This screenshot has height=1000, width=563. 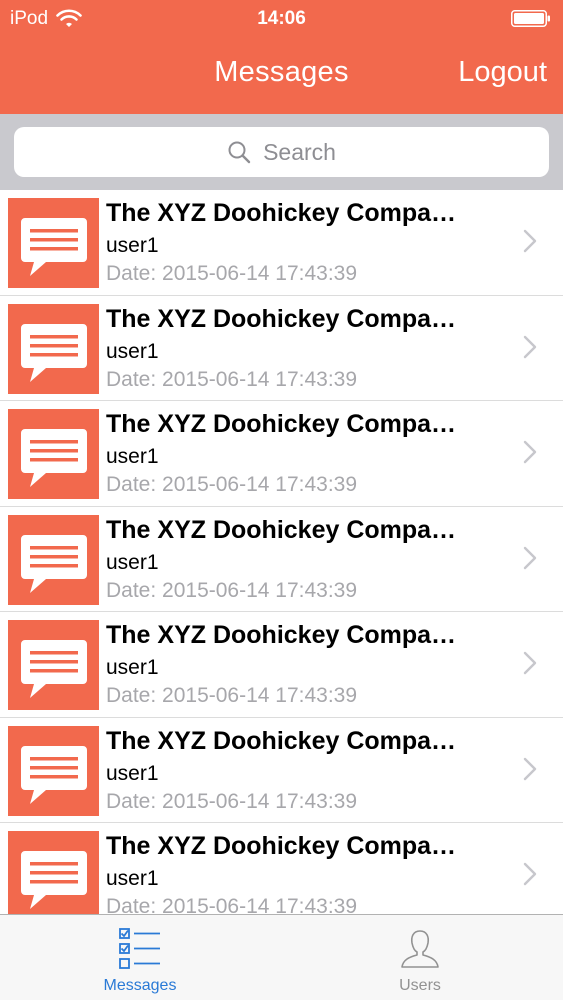 I want to click on tab-users-label: Users, so click(x=420, y=985).